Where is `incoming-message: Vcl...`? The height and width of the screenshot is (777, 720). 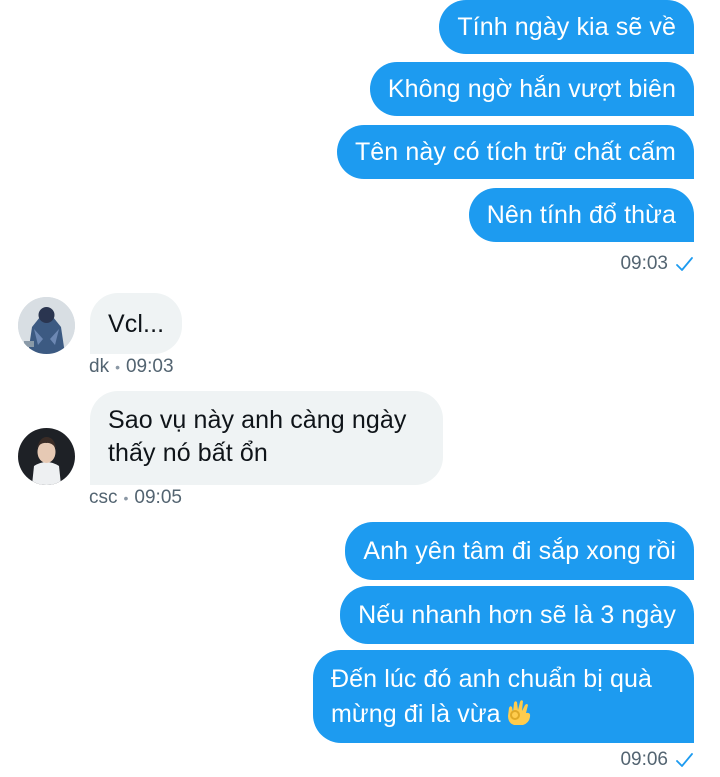 incoming-message: Vcl... is located at coordinates (136, 323).